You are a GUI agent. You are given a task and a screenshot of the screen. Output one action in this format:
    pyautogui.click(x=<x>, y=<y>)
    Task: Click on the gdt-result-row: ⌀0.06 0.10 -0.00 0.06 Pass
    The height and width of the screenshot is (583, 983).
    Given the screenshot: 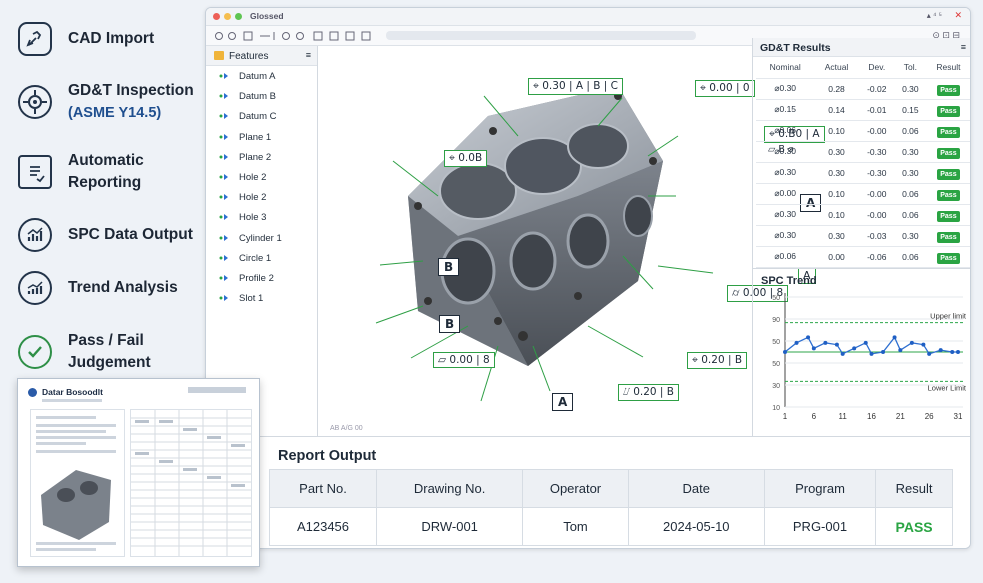 What is the action you would take?
    pyautogui.click(x=863, y=131)
    